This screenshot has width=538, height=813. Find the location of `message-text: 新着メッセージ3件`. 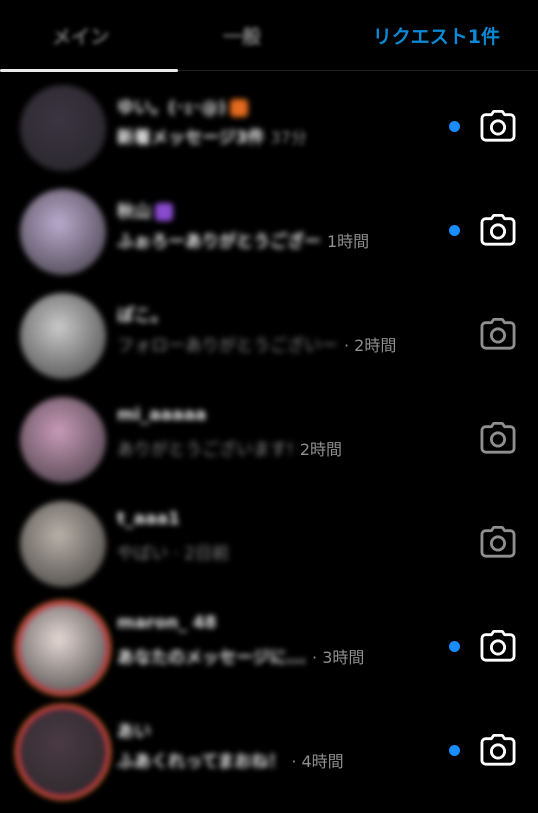

message-text: 新着メッセージ3件 is located at coordinates (191, 138).